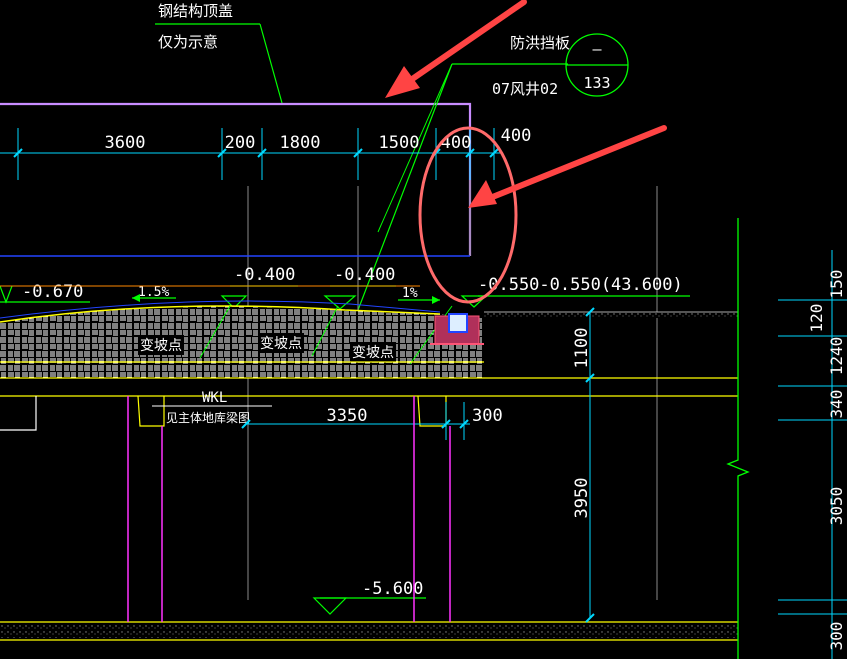 The image size is (847, 659). What do you see at coordinates (372, 421) in the screenshot?
I see `mid-dimension-chain: 3350 300` at bounding box center [372, 421].